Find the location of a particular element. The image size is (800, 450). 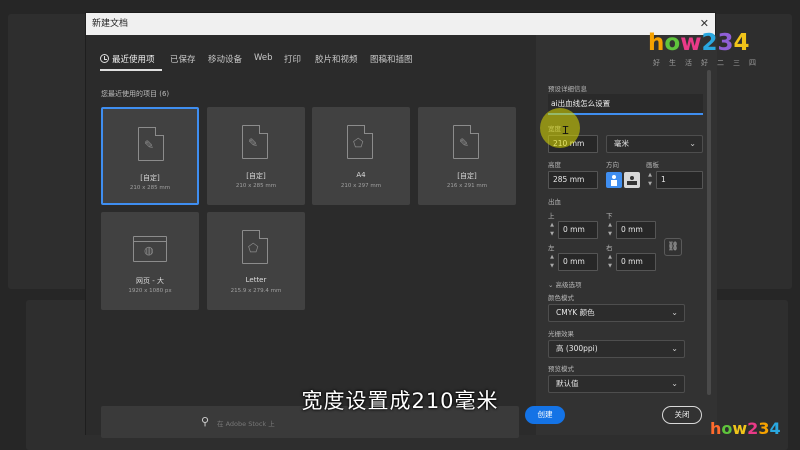

details-scrollbar is located at coordinates (709, 232).